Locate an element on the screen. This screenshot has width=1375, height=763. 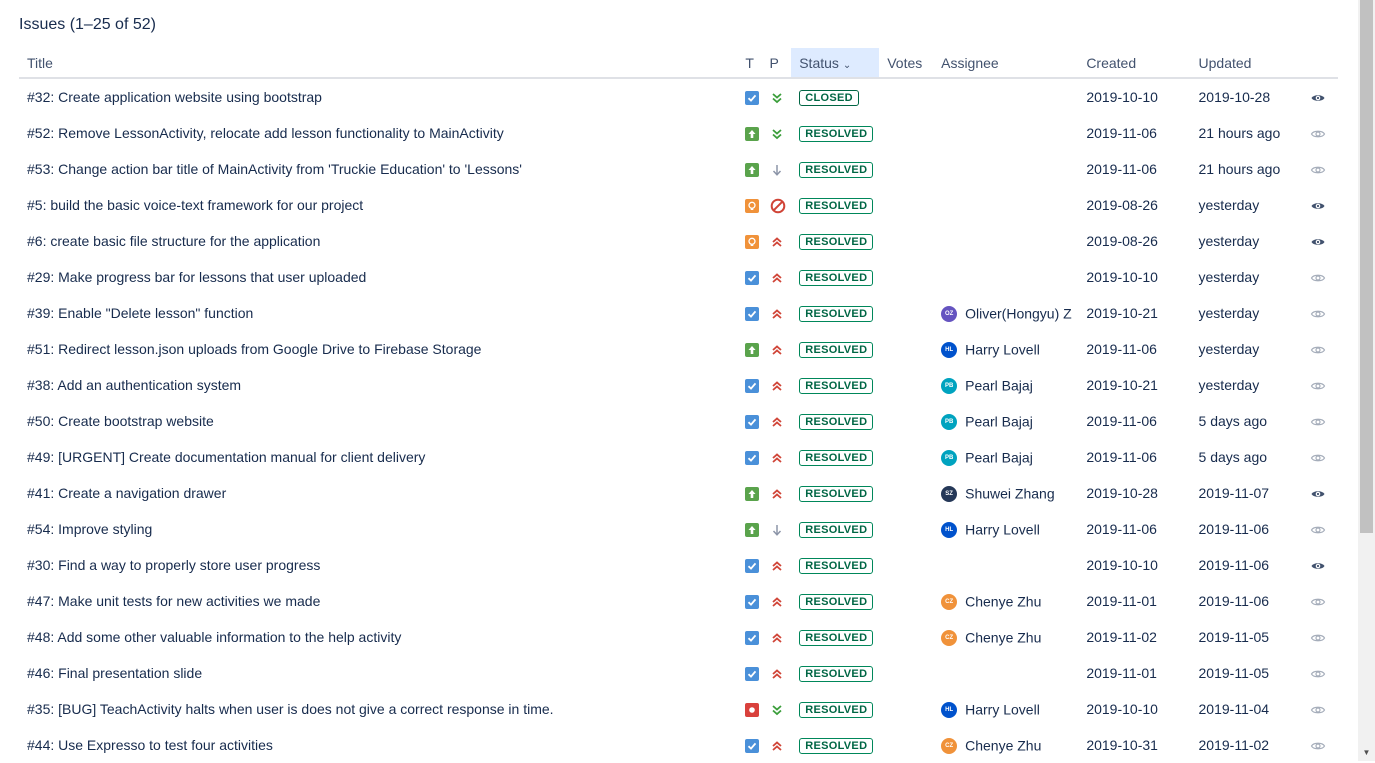
column-header-assignee: Assignee is located at coordinates (1006, 63).